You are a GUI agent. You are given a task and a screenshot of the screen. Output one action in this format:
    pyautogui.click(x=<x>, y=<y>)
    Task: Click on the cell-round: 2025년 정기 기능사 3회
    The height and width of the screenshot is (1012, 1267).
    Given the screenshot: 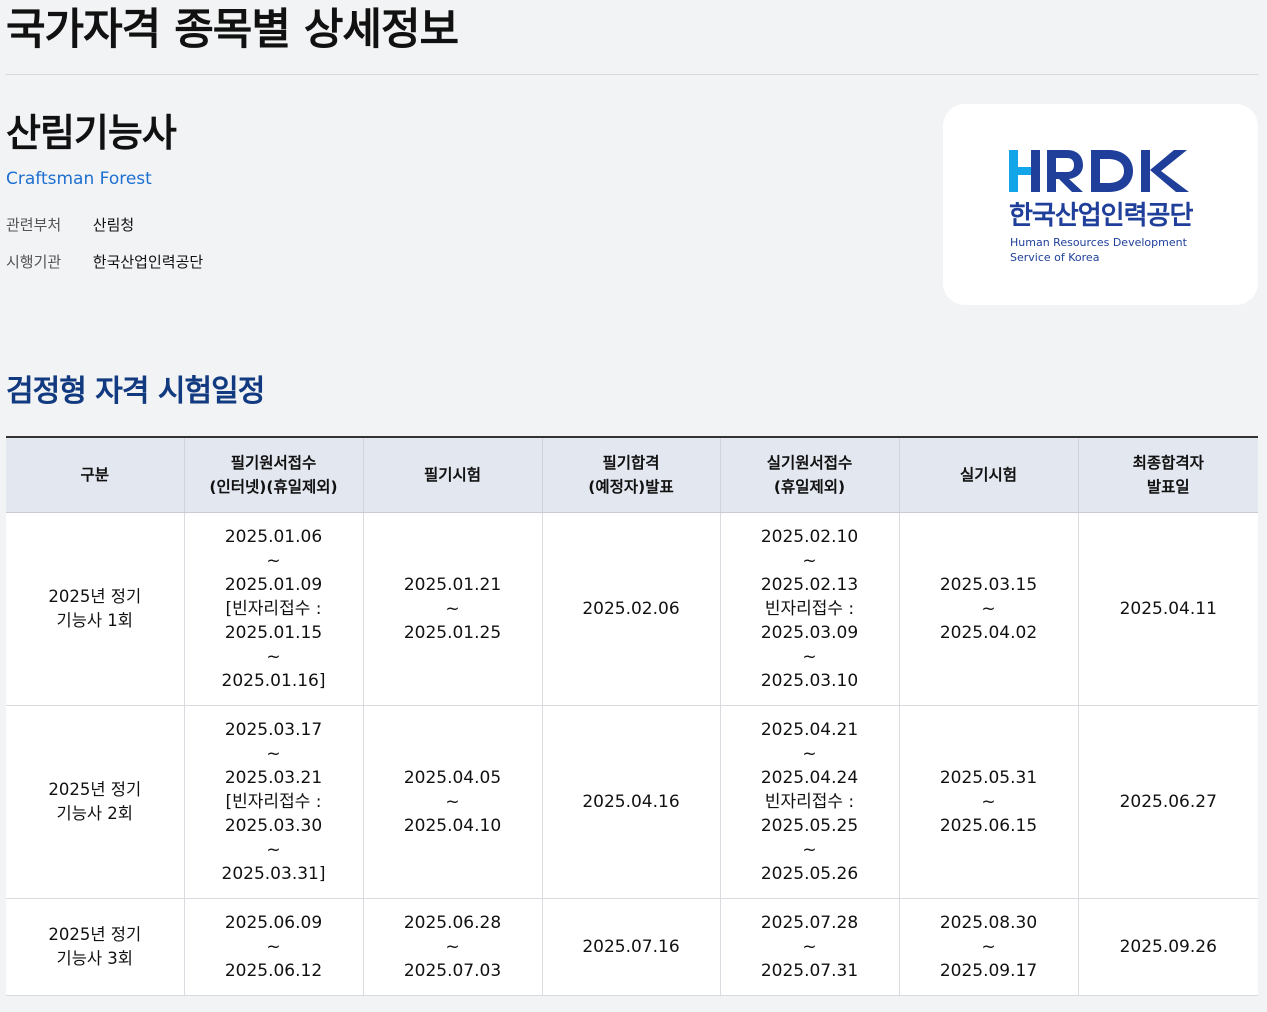 What is the action you would take?
    pyautogui.click(x=95, y=947)
    